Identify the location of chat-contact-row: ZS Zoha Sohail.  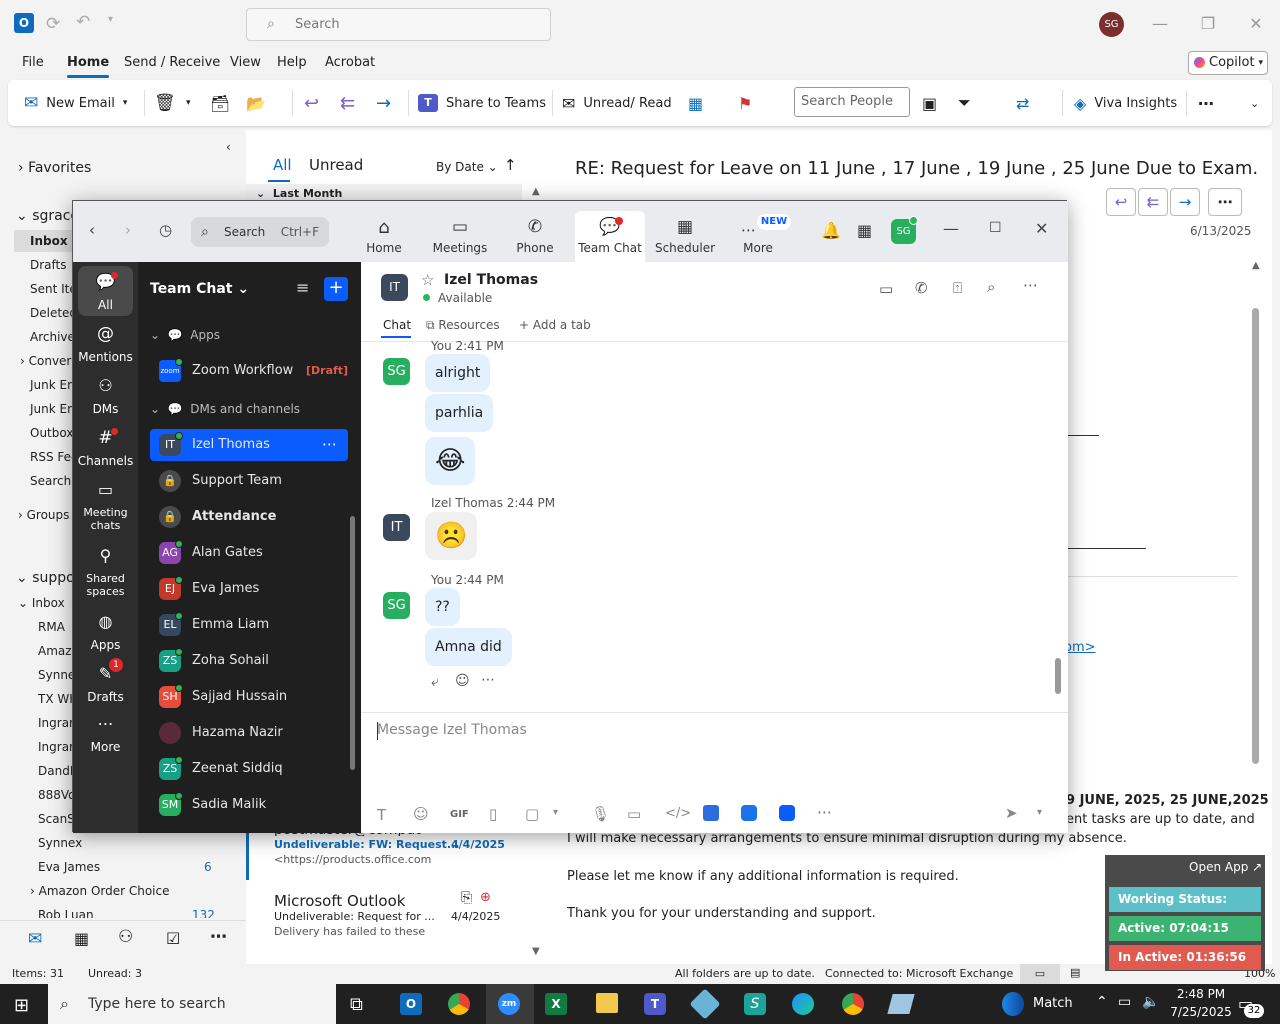
(249, 661).